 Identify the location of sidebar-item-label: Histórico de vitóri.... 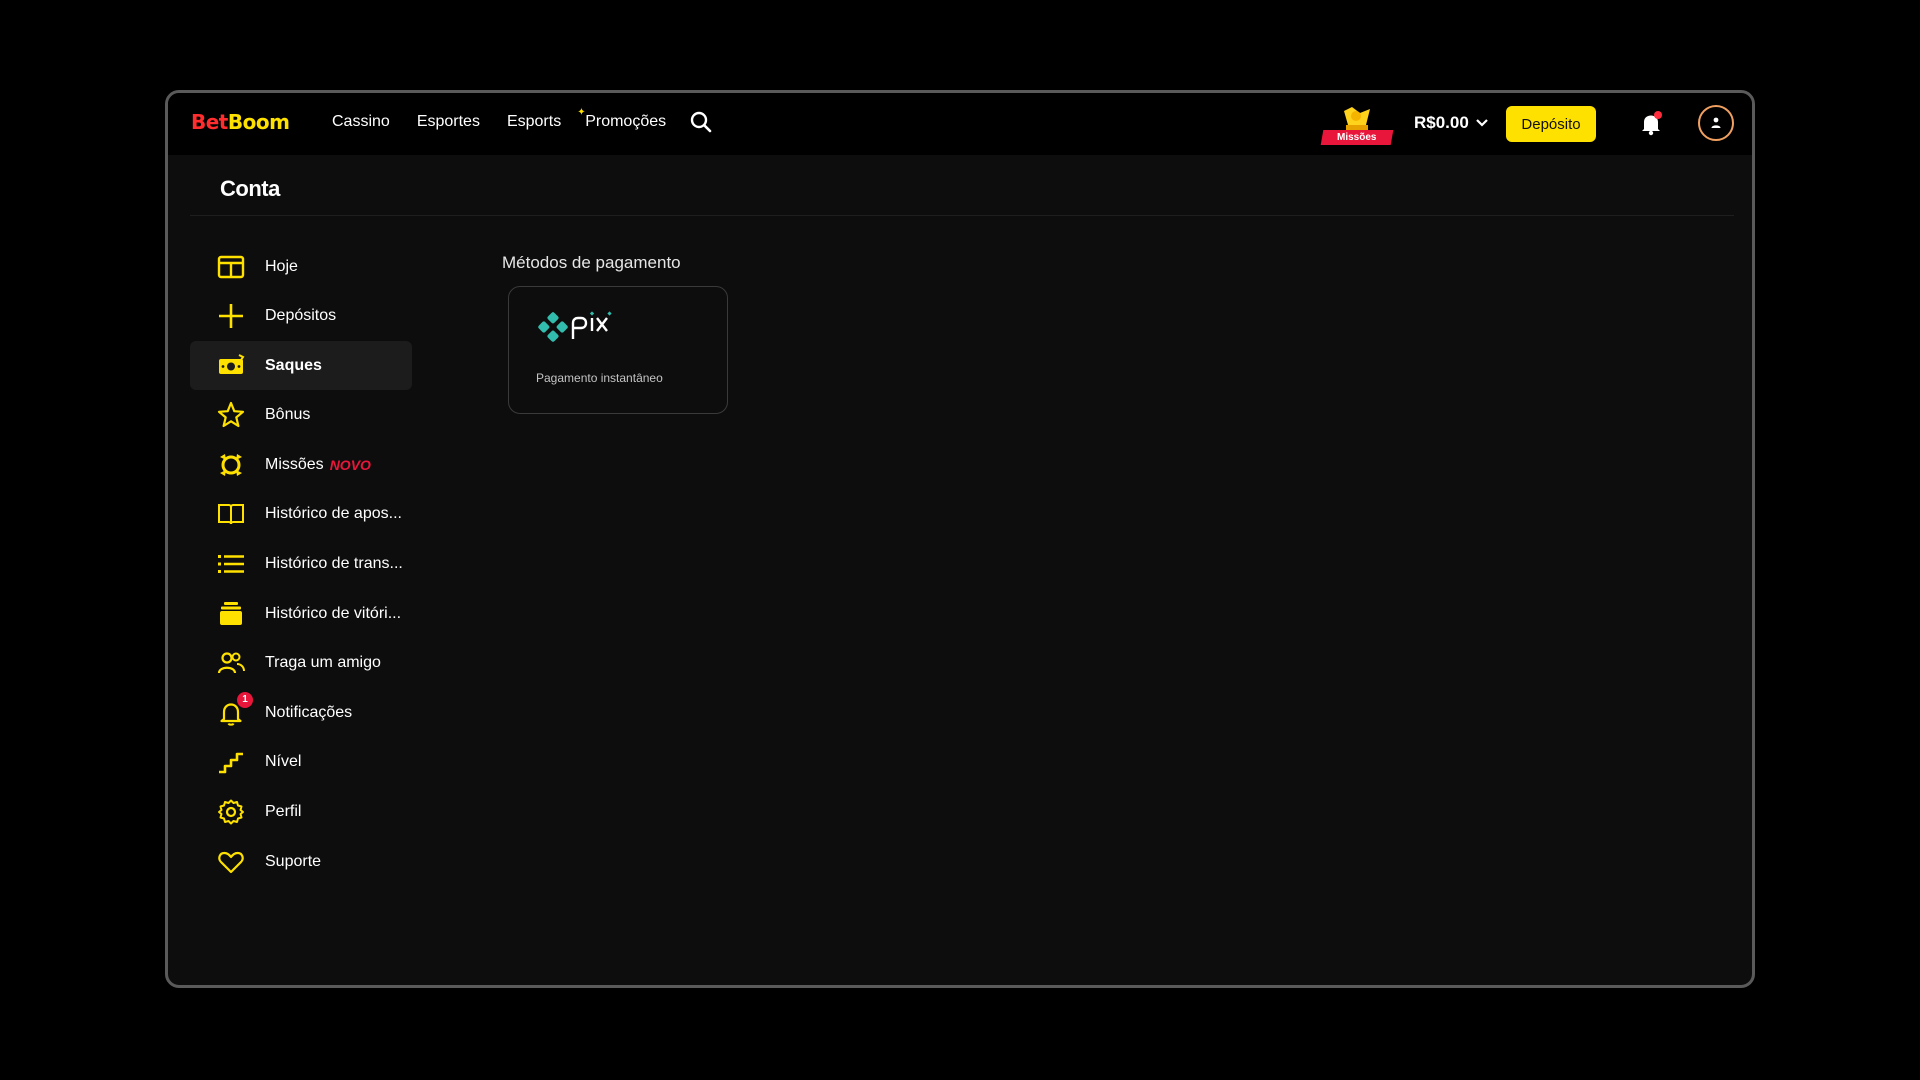
(333, 613).